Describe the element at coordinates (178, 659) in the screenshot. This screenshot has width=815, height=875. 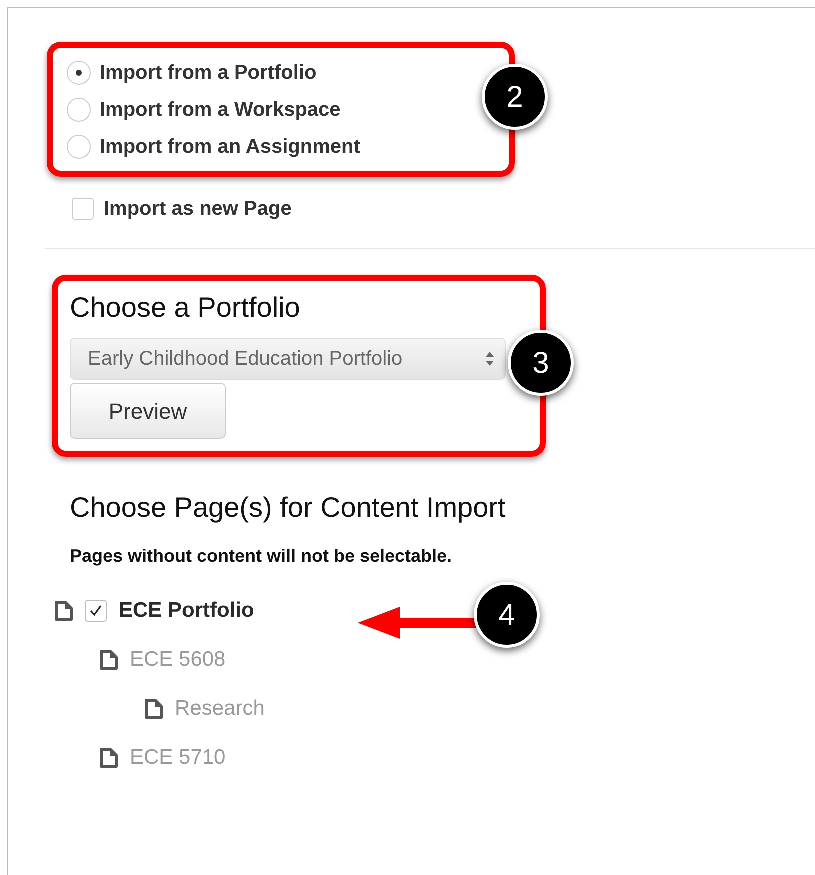
I see `page-name: ECE 5608` at that location.